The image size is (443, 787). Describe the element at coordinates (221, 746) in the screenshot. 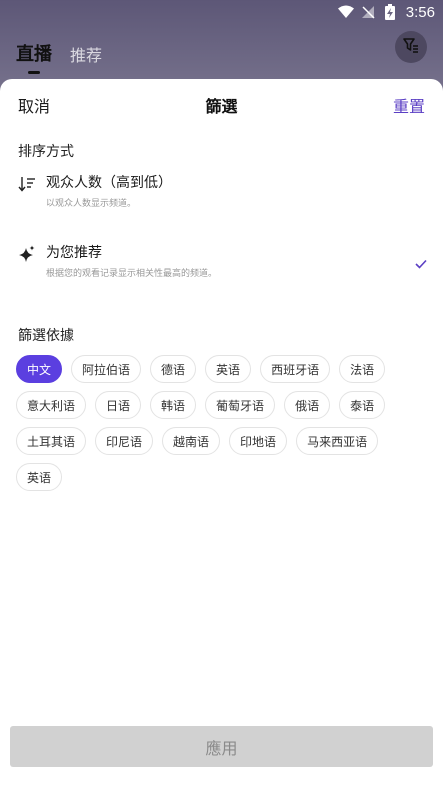

I see `apply-button: 應用` at that location.